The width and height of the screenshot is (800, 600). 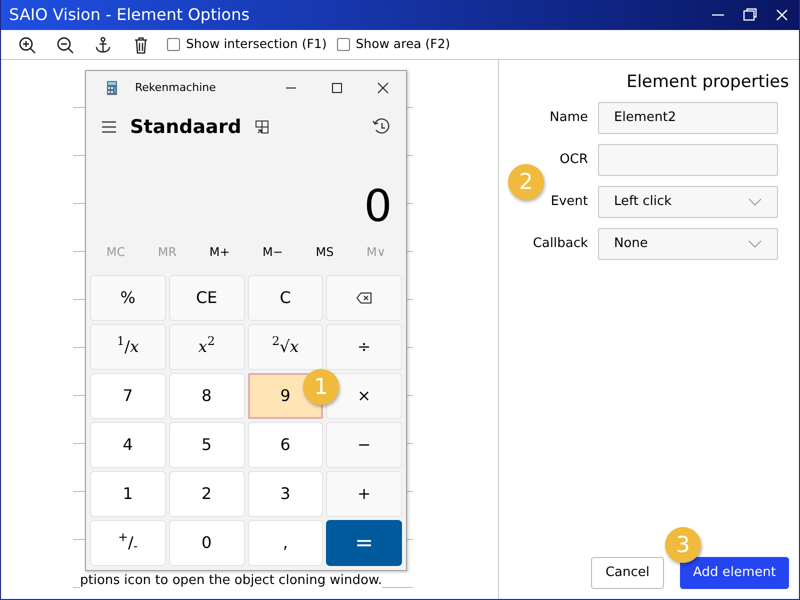 What do you see at coordinates (109, 127) in the screenshot?
I see `menu-icon` at bounding box center [109, 127].